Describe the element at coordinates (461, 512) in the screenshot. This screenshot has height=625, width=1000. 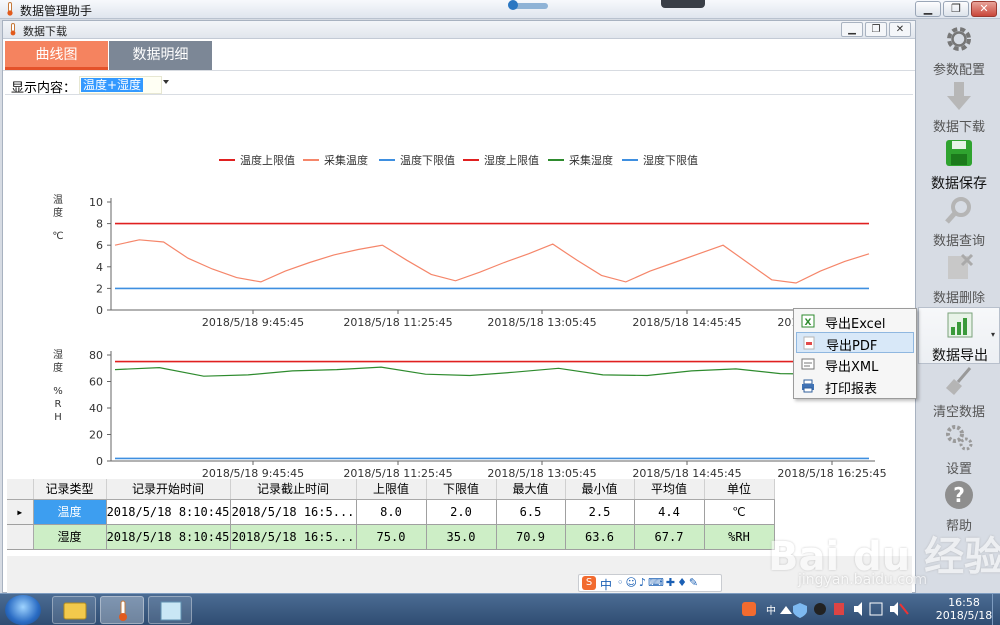
I see `cell-lower: 2.0` at that location.